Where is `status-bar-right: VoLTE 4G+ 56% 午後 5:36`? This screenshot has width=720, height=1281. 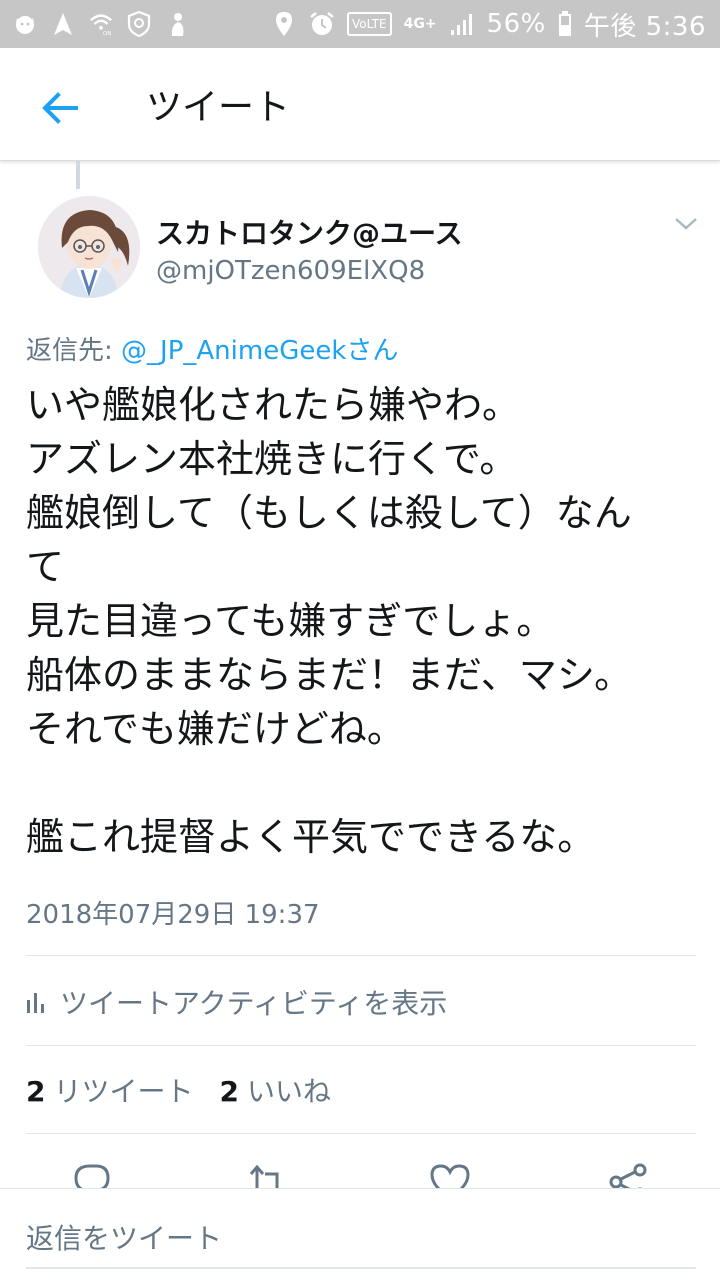
status-bar-right: VoLTE 4G+ 56% 午後 5:36 is located at coordinates (488, 24).